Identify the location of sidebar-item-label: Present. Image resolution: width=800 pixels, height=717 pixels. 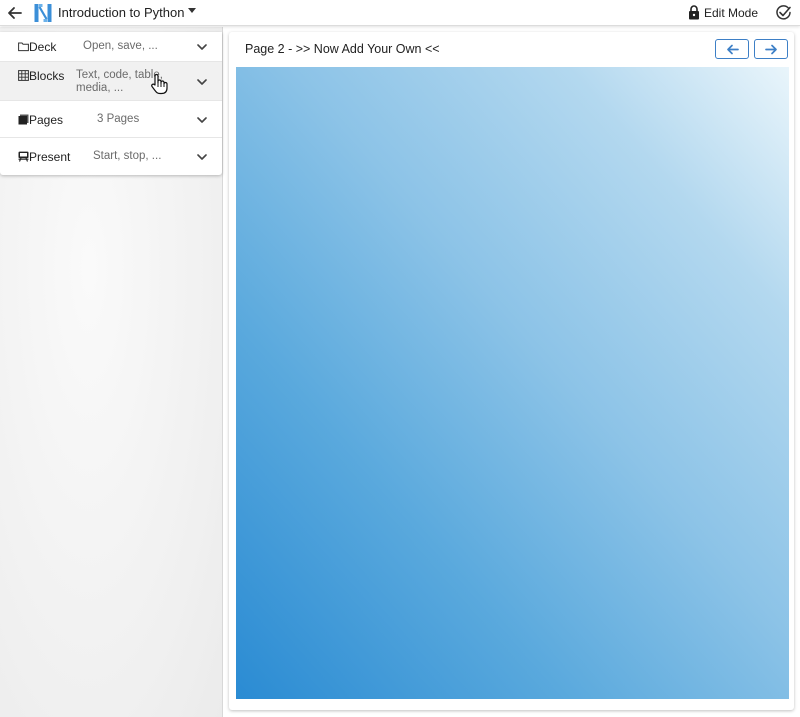
(50, 157).